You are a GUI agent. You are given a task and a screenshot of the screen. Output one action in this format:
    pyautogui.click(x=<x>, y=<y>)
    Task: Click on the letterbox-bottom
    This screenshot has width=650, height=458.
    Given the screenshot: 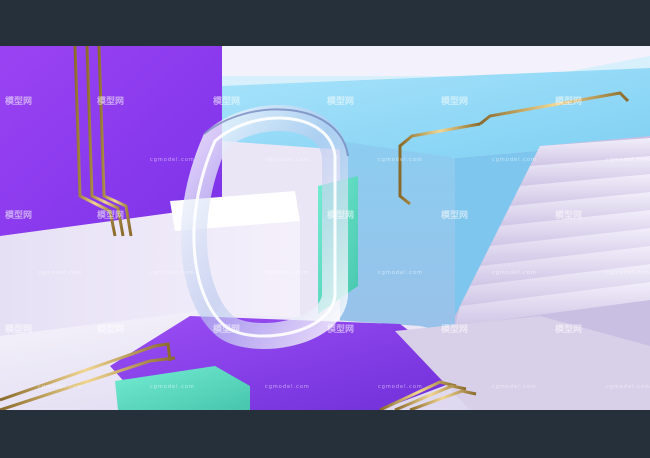 What is the action you would take?
    pyautogui.click(x=325, y=434)
    